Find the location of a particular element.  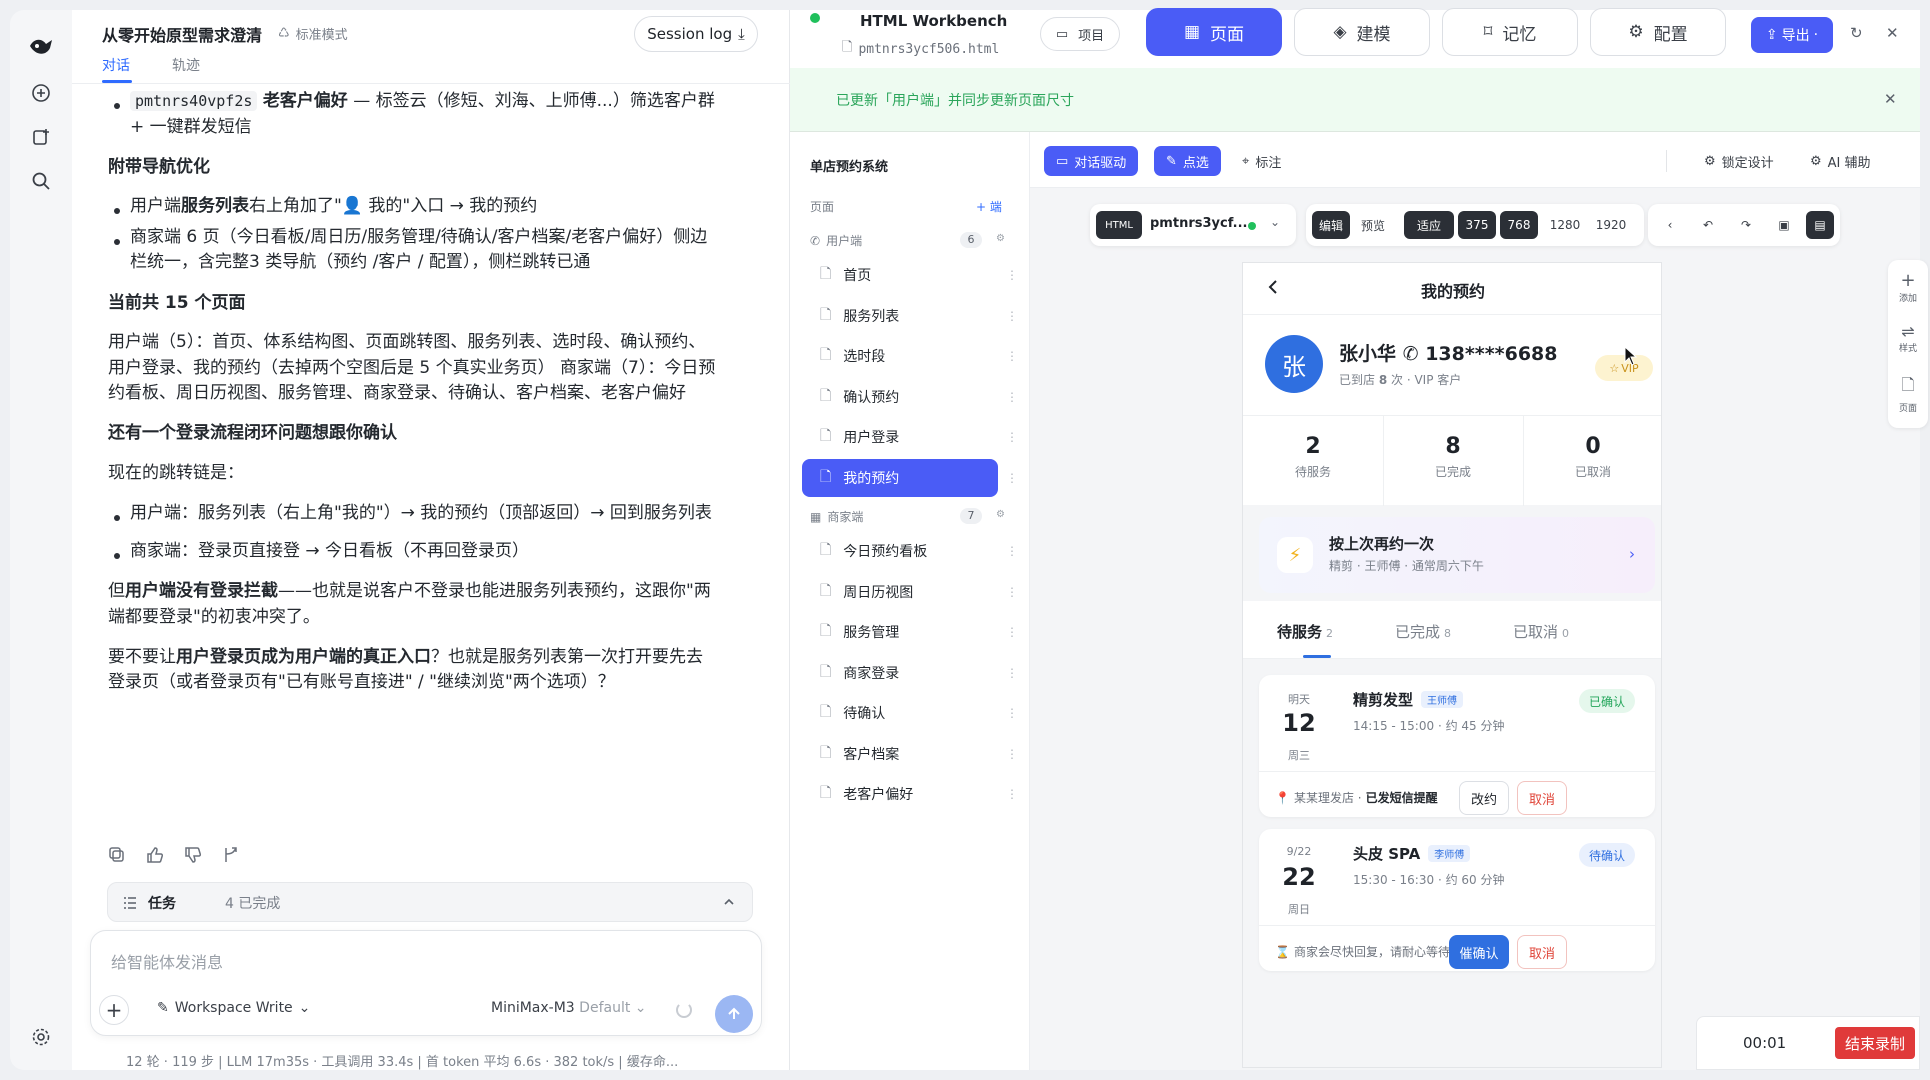

settings-gear-icon is located at coordinates (41, 1037).